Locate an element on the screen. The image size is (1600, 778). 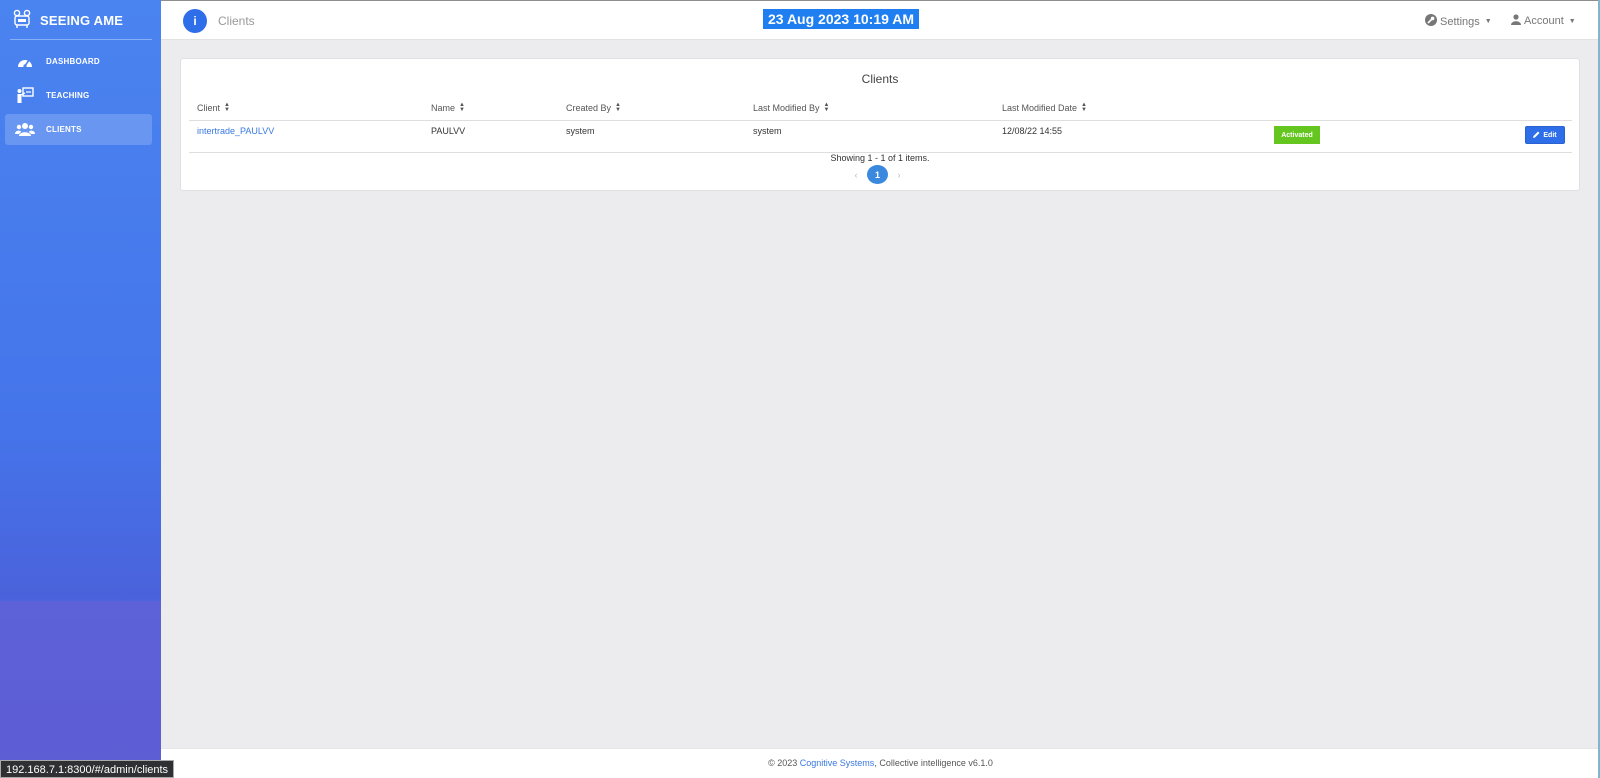
account-label: Account is located at coordinates (1544, 21).